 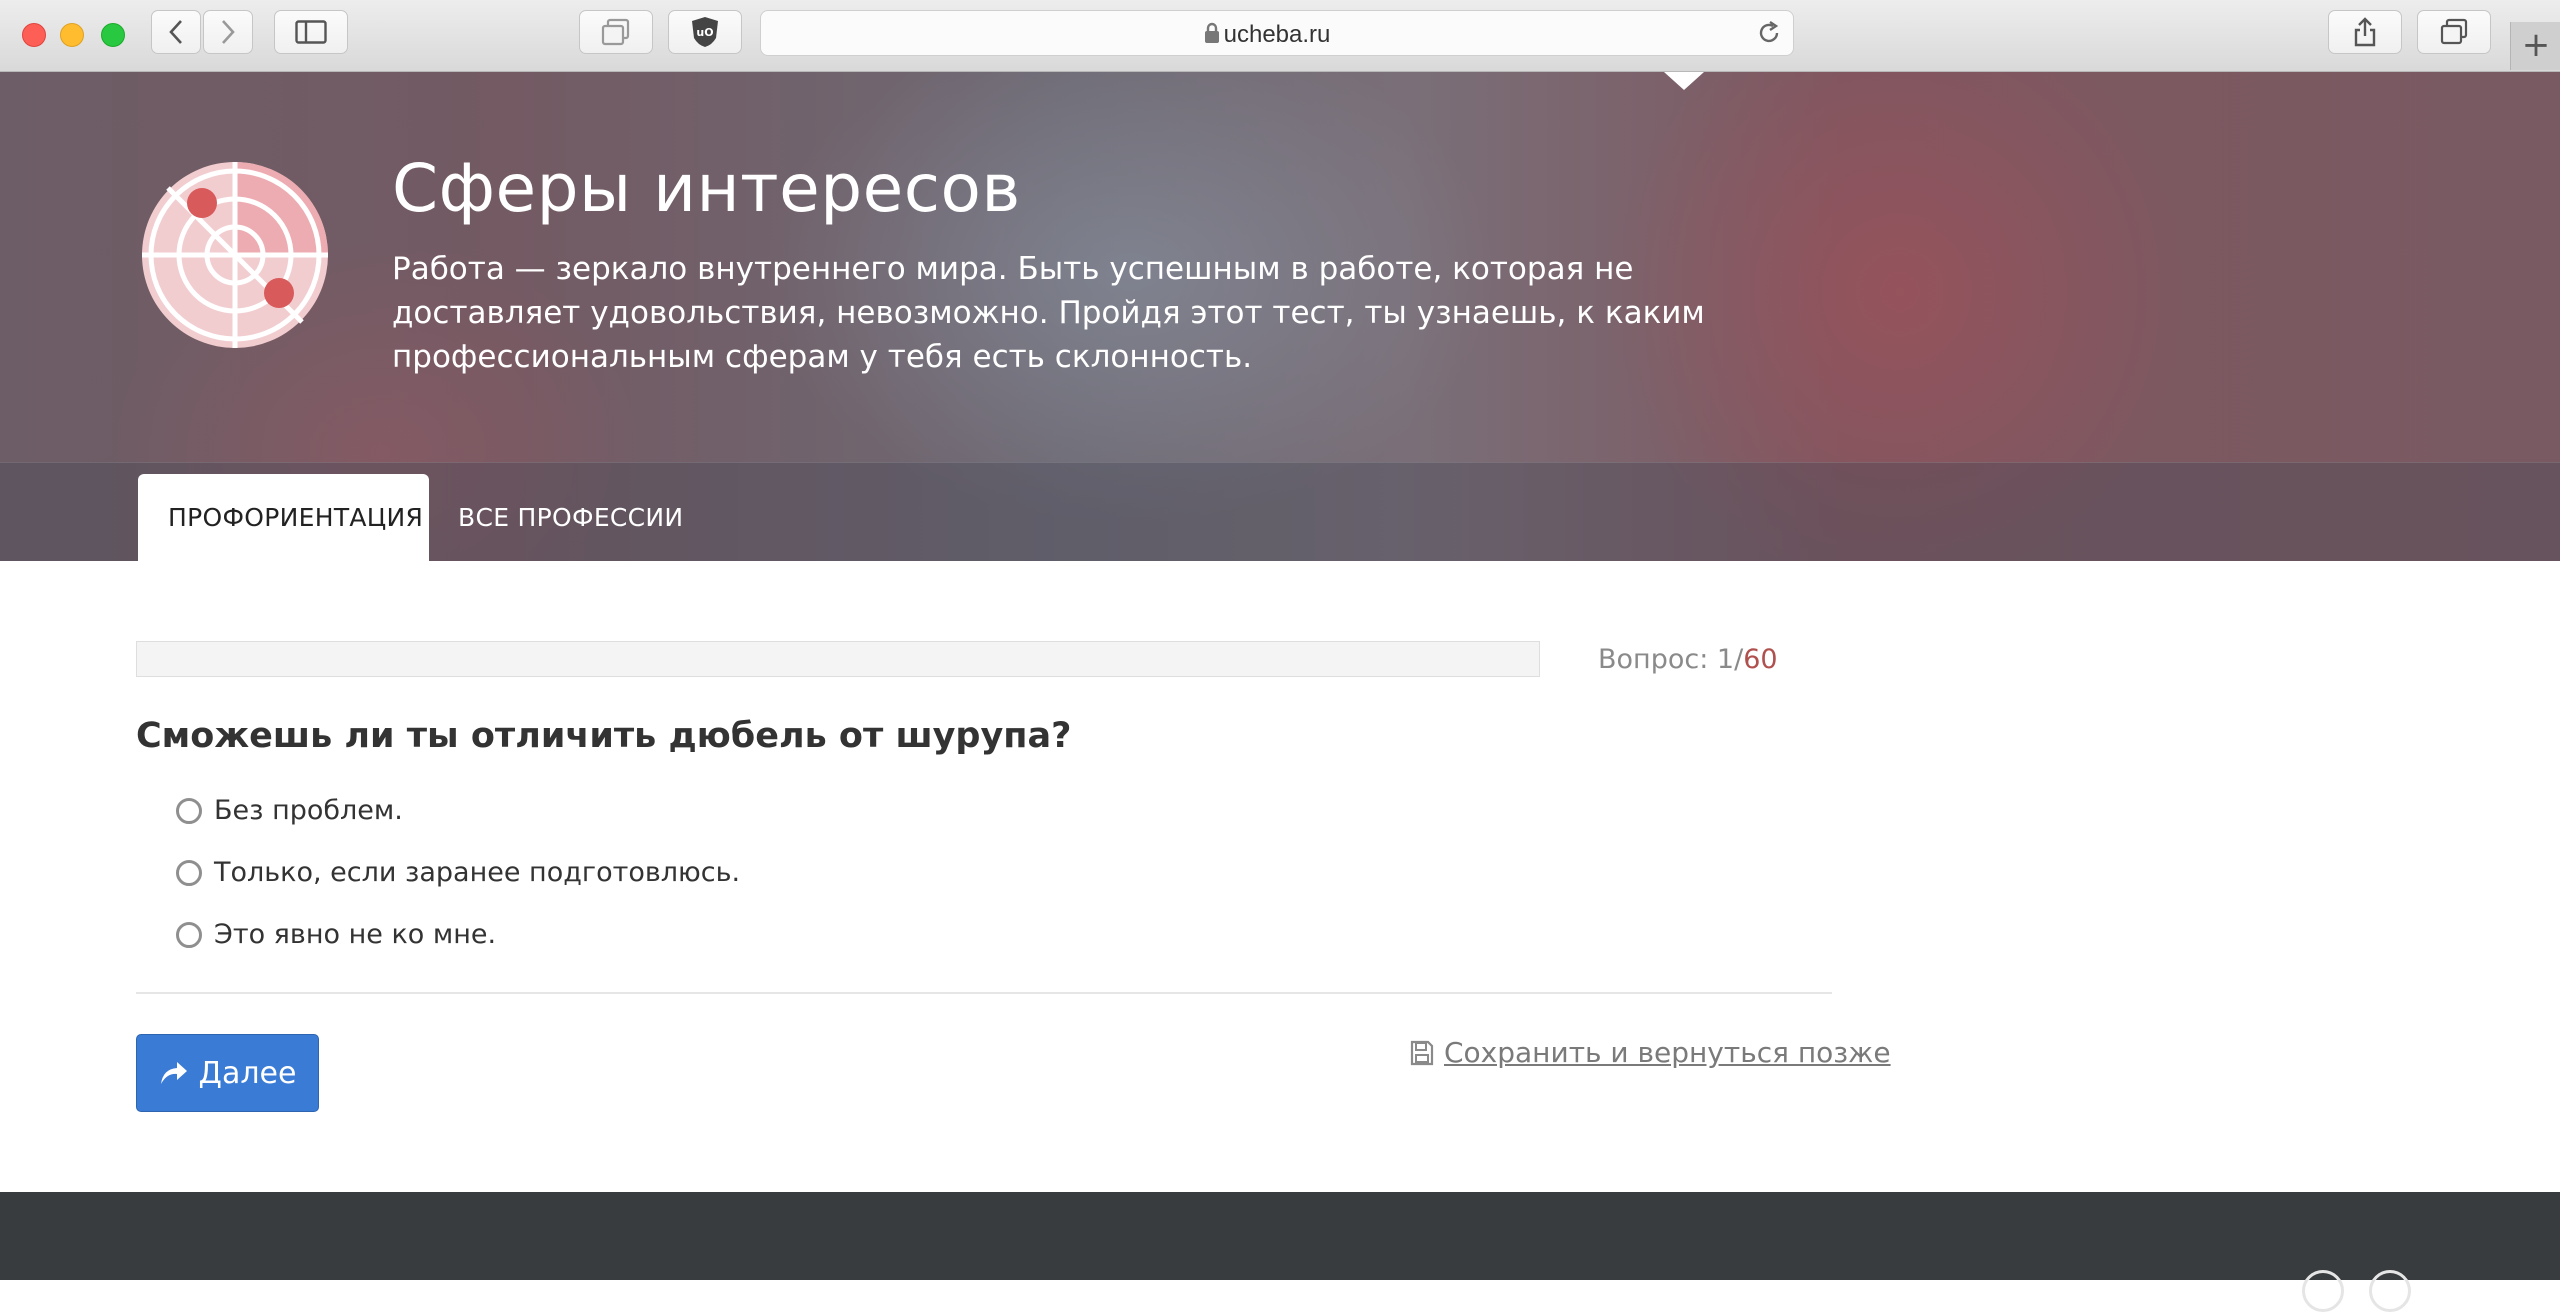 I want to click on tab-overview-button, so click(x=2454, y=32).